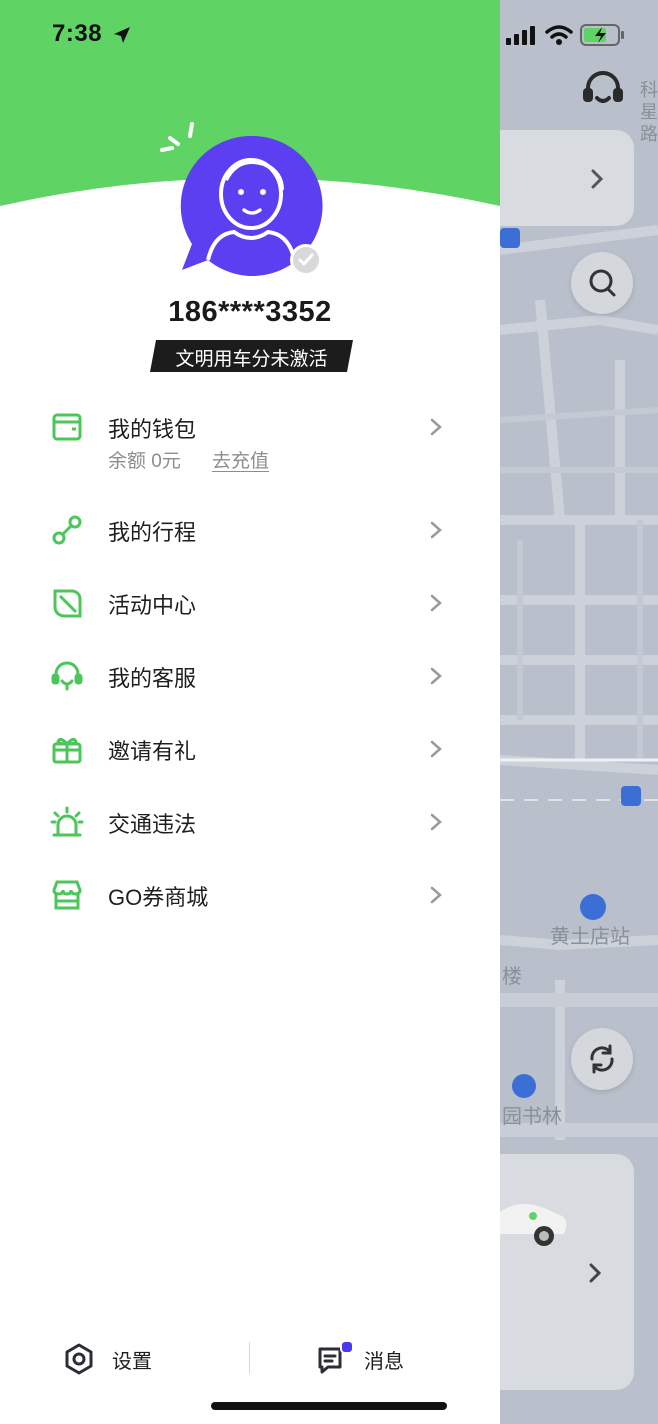 Image resolution: width=658 pixels, height=1424 pixels. Describe the element at coordinates (152, 532) in the screenshot. I see `menu-label: 我的行程` at that location.